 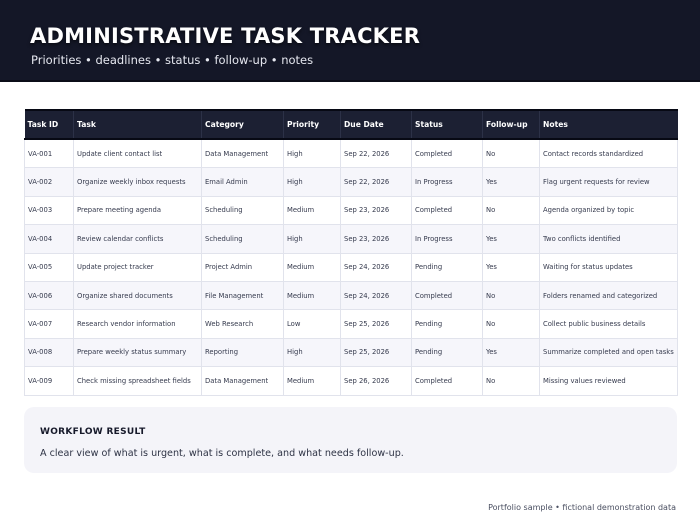 What do you see at coordinates (49, 211) in the screenshot?
I see `cell-task-id: VA-003` at bounding box center [49, 211].